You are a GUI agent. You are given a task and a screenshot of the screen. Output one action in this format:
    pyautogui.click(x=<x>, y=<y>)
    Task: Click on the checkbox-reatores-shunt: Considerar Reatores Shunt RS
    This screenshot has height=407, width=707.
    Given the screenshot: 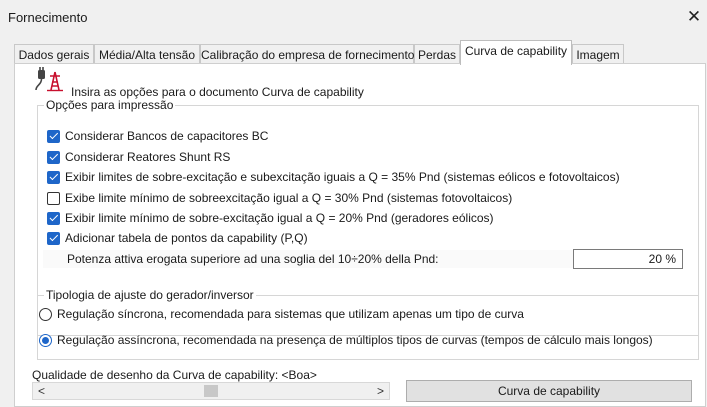 What is the action you would take?
    pyautogui.click(x=138, y=157)
    